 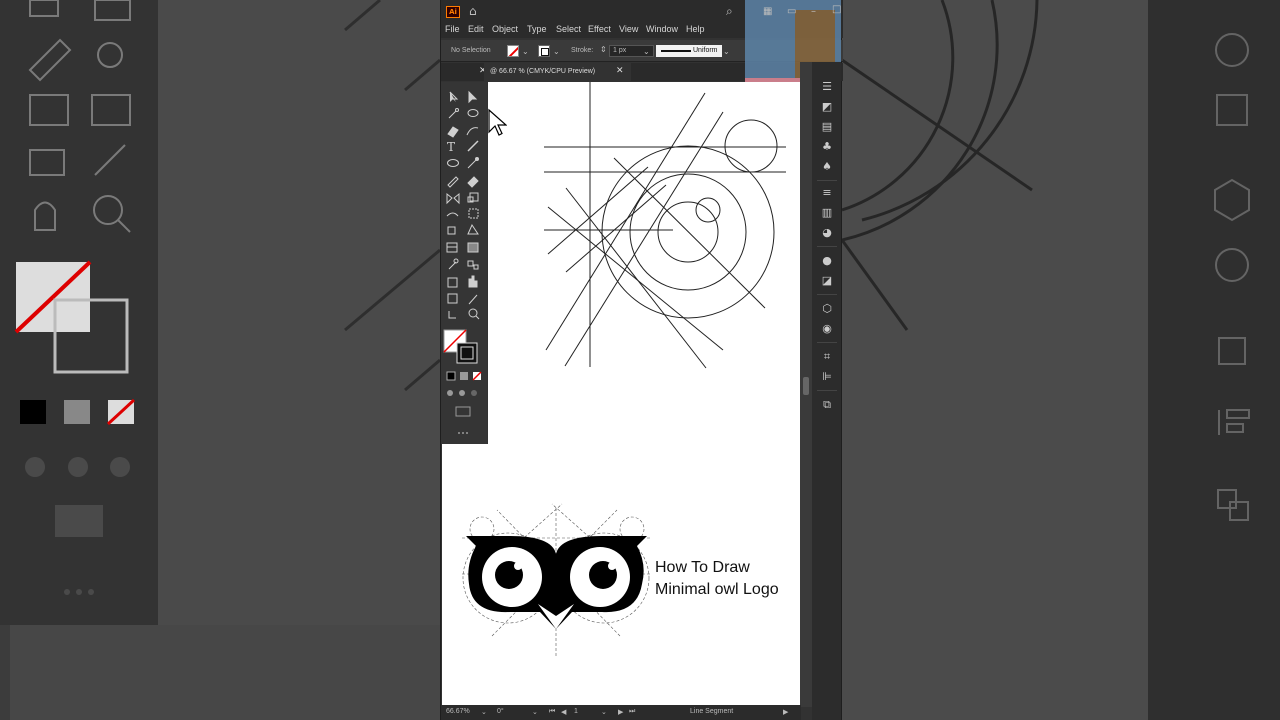 I want to click on next-artboard-icon: ▶, so click(x=620, y=712).